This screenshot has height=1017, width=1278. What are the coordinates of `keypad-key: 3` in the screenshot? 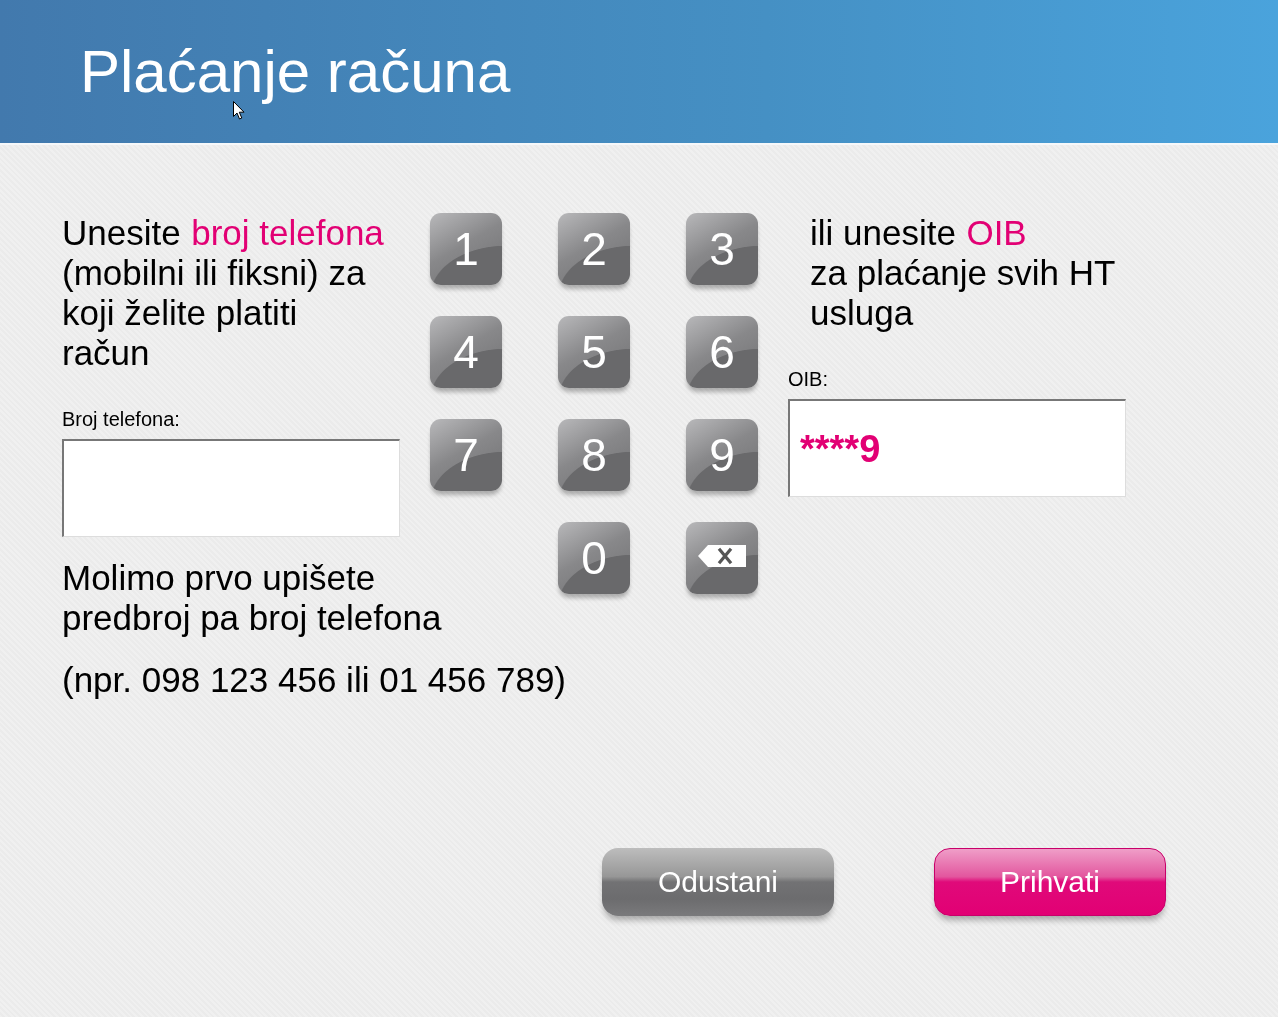 It's located at (722, 249).